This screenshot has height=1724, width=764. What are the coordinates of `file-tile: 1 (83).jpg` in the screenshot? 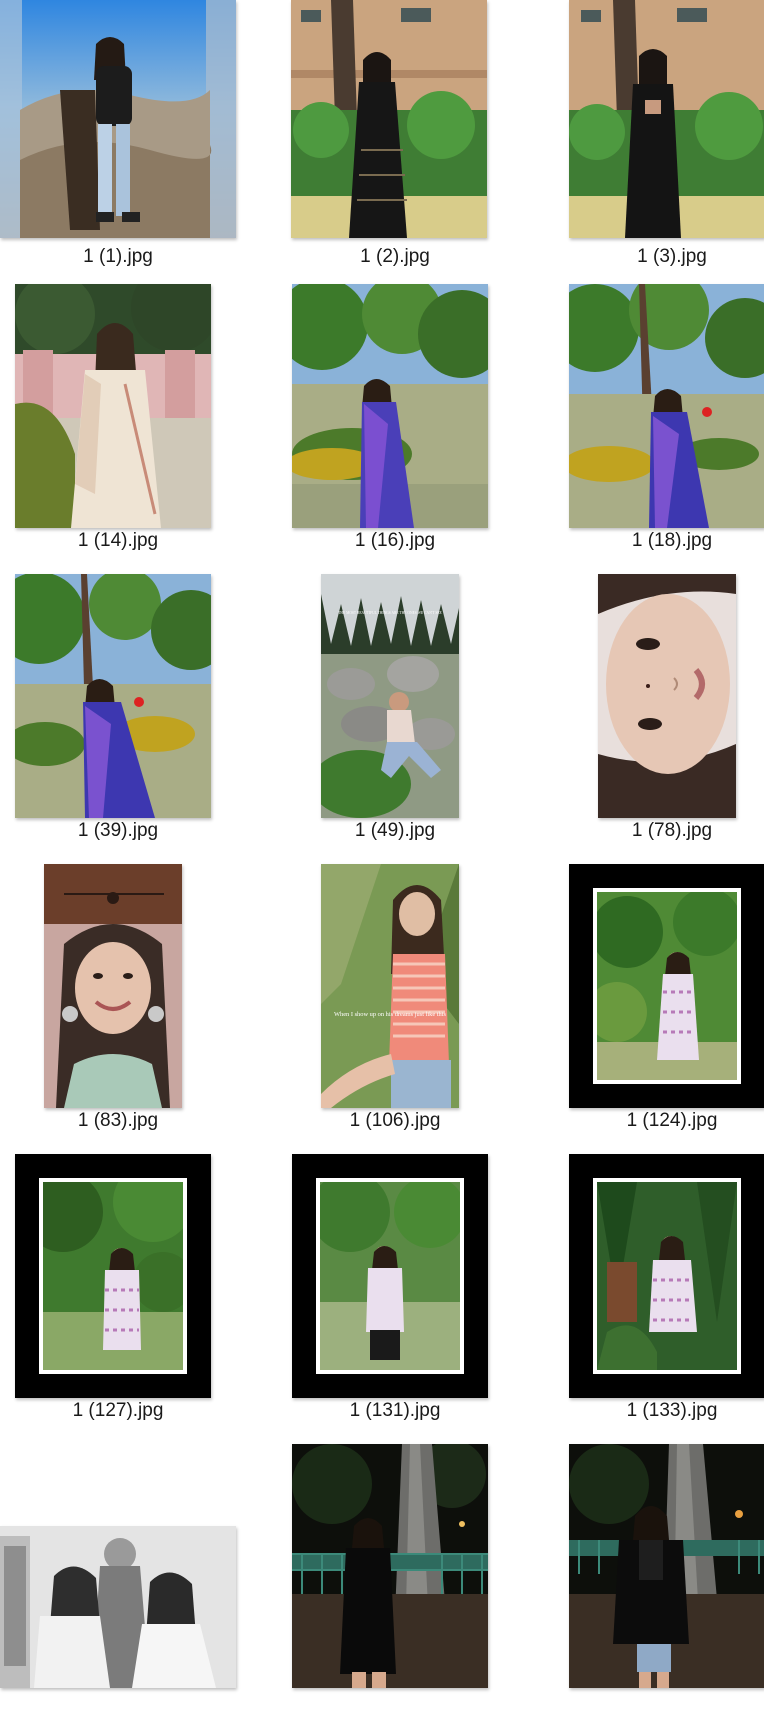 It's located at (118, 1004).